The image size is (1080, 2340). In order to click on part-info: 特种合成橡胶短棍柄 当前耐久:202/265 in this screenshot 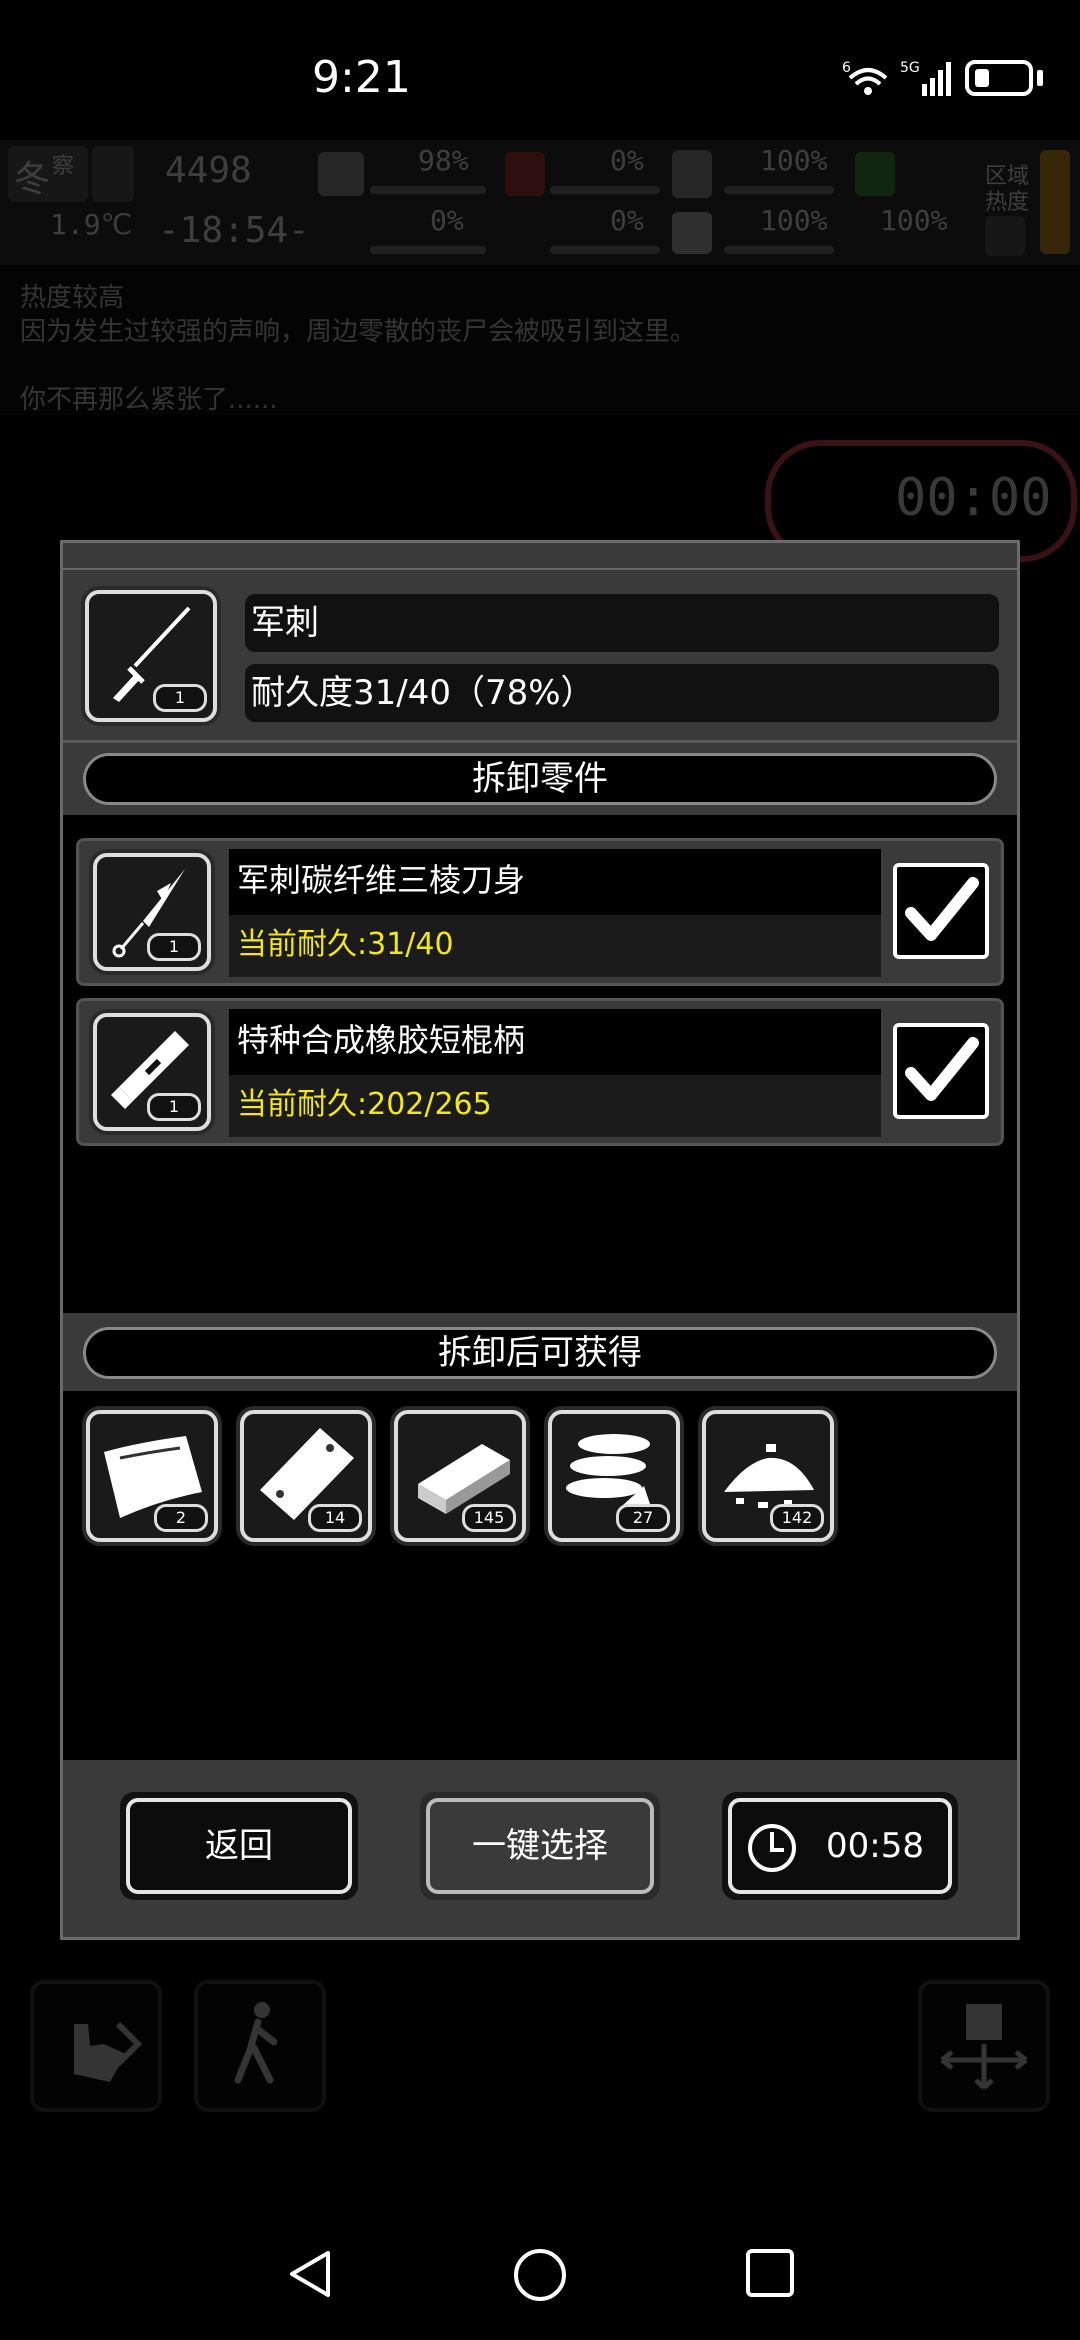, I will do `click(555, 1073)`.